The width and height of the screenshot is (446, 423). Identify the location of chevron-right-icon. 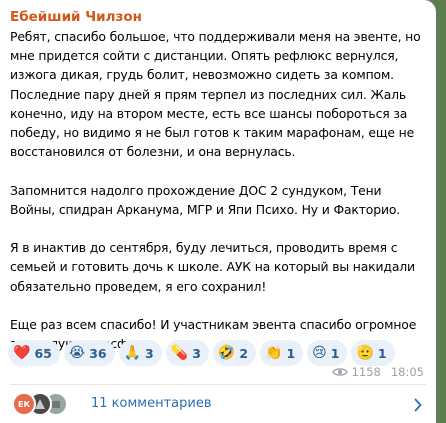
(418, 406).